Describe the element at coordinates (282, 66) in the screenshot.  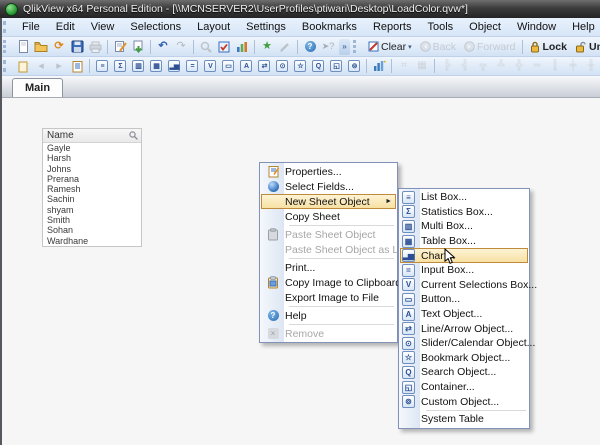
I see `create-slider-button: ⊙` at that location.